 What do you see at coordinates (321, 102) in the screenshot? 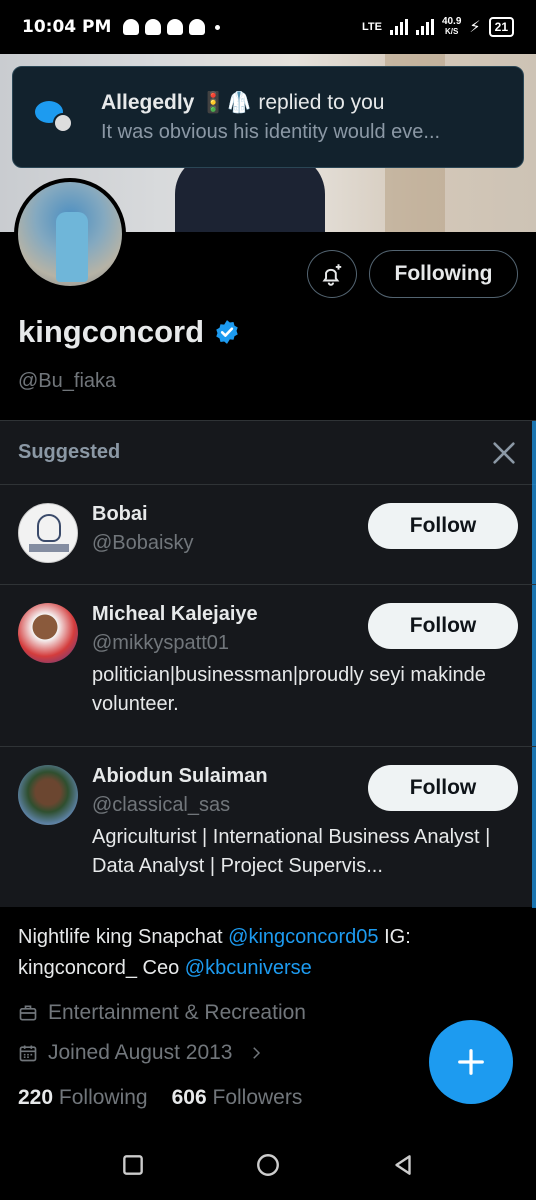
I see `toast-action: replied to you` at bounding box center [321, 102].